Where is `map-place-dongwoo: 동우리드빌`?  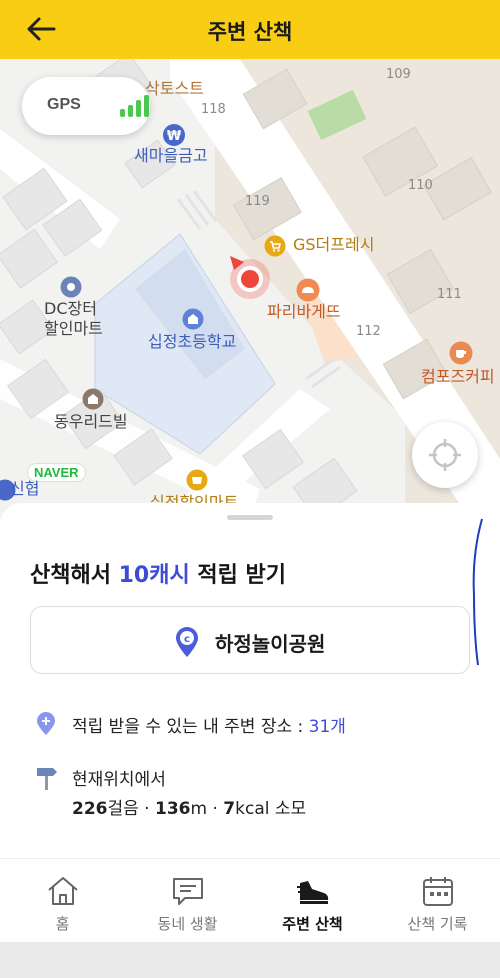
map-place-dongwoo: 동우리드빌 is located at coordinates (91, 422).